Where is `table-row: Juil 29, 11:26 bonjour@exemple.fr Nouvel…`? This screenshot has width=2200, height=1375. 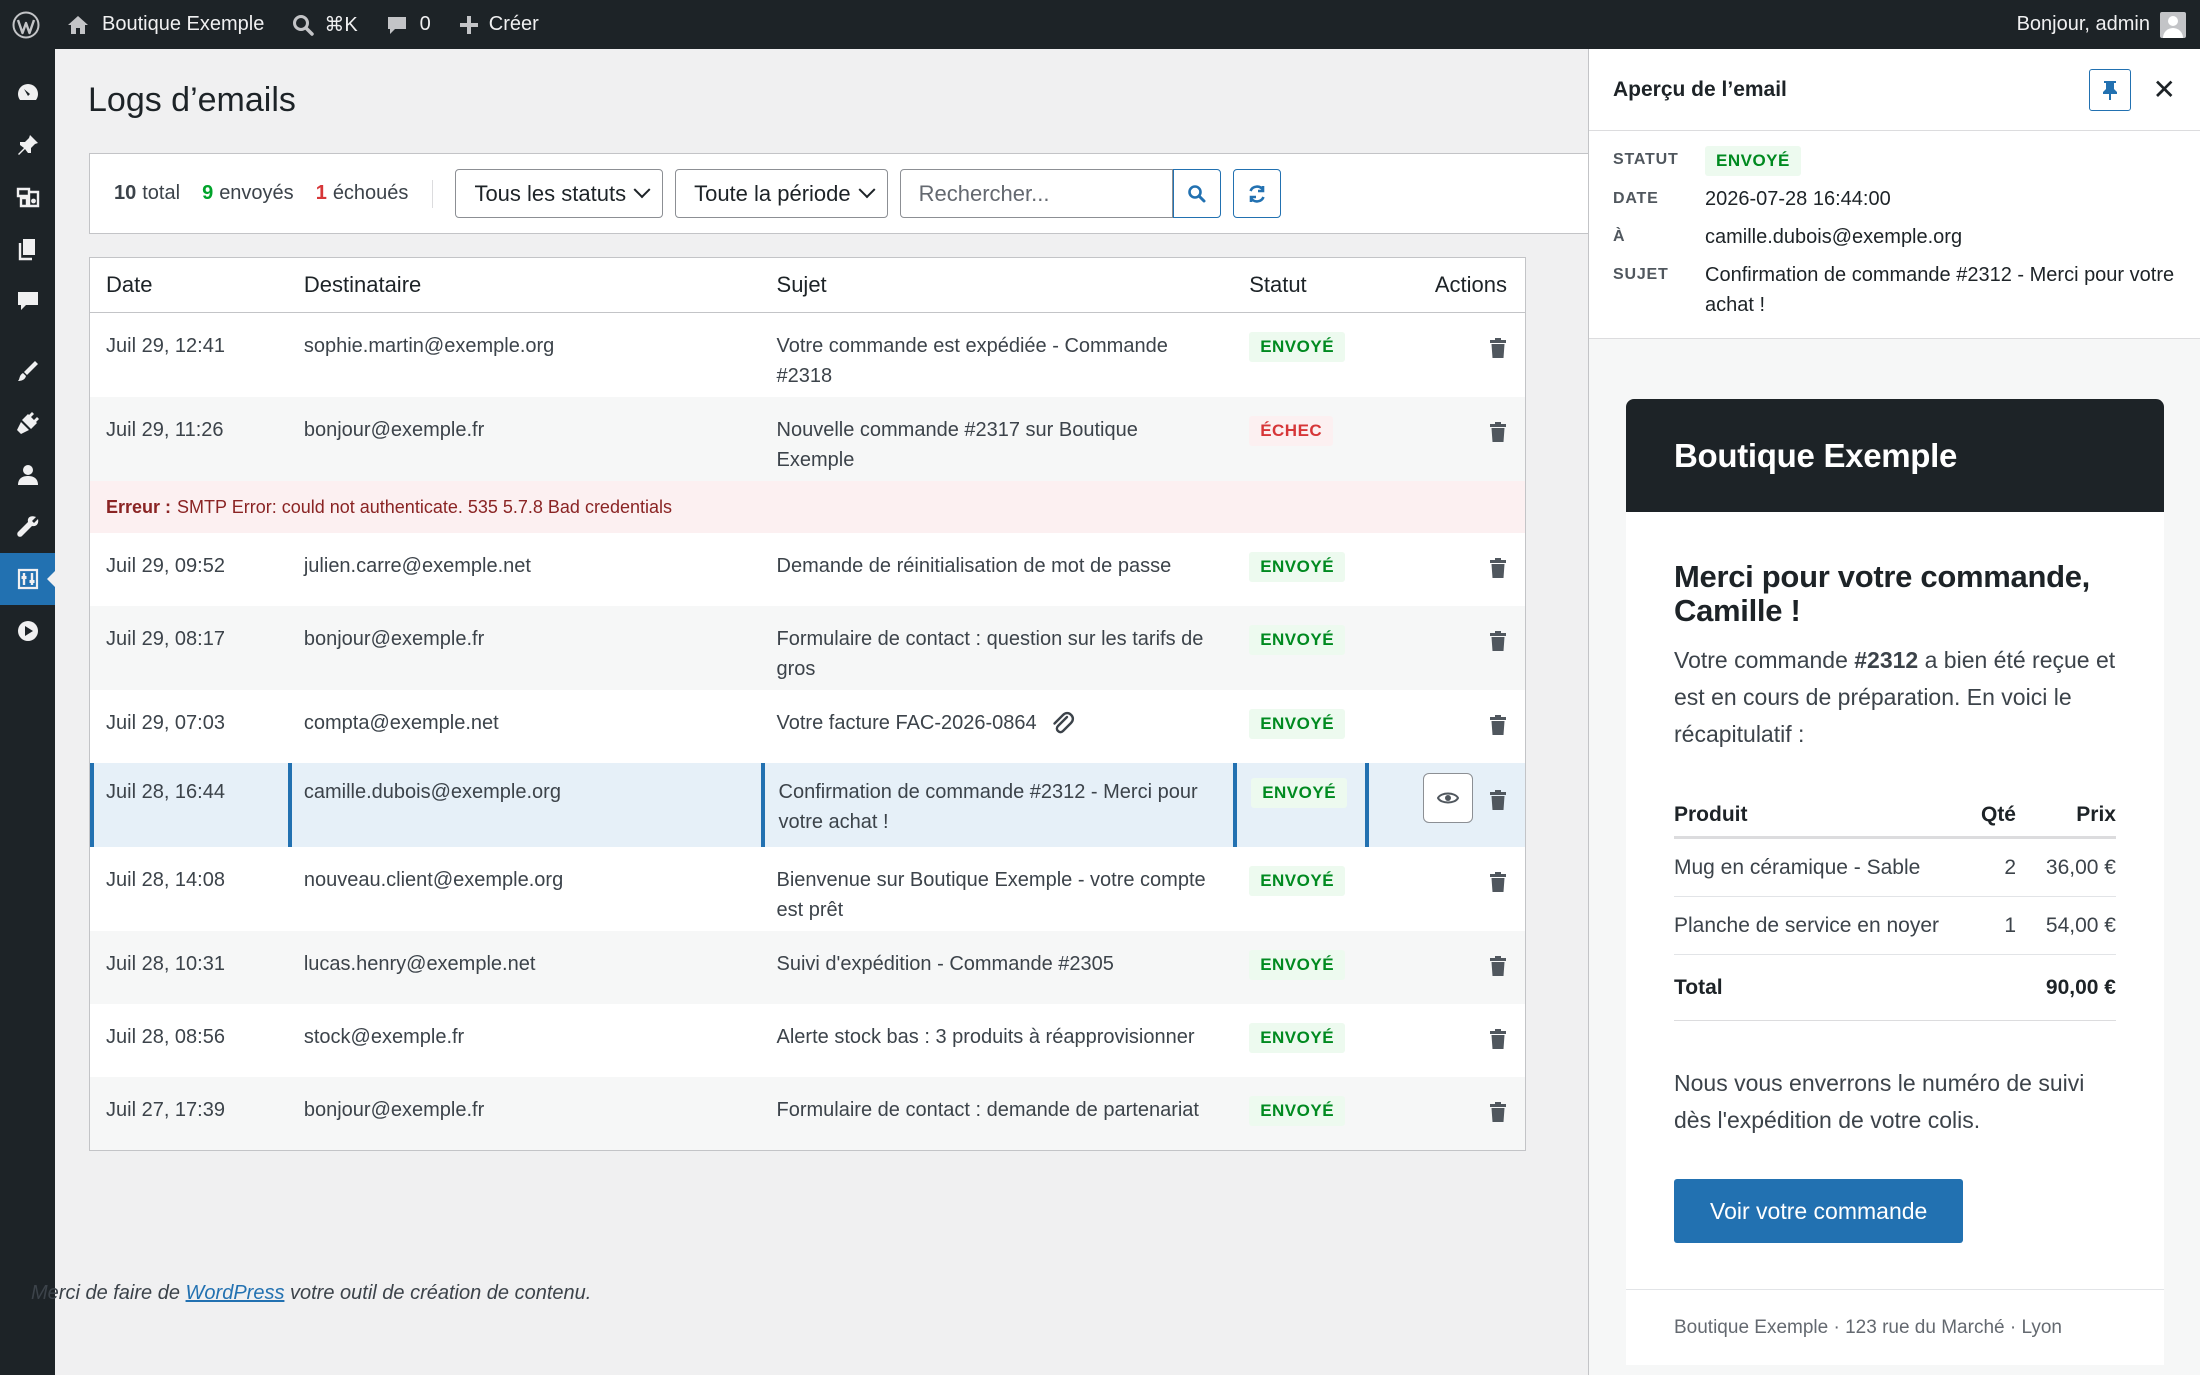
table-row: Juil 29, 11:26 bonjour@exemple.fr Nouvel… is located at coordinates (807, 439).